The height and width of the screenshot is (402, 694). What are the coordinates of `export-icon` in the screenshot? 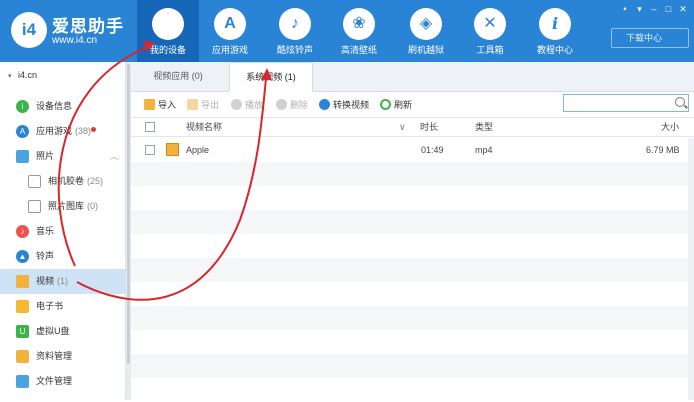 It's located at (192, 104).